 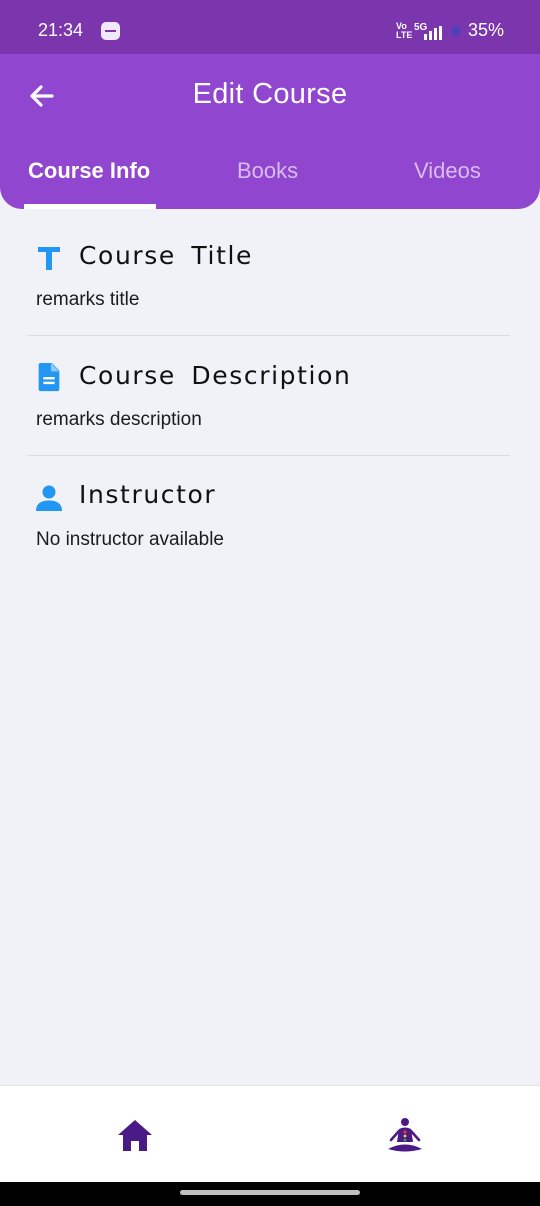 I want to click on course-description-label: Course Description, so click(x=215, y=375).